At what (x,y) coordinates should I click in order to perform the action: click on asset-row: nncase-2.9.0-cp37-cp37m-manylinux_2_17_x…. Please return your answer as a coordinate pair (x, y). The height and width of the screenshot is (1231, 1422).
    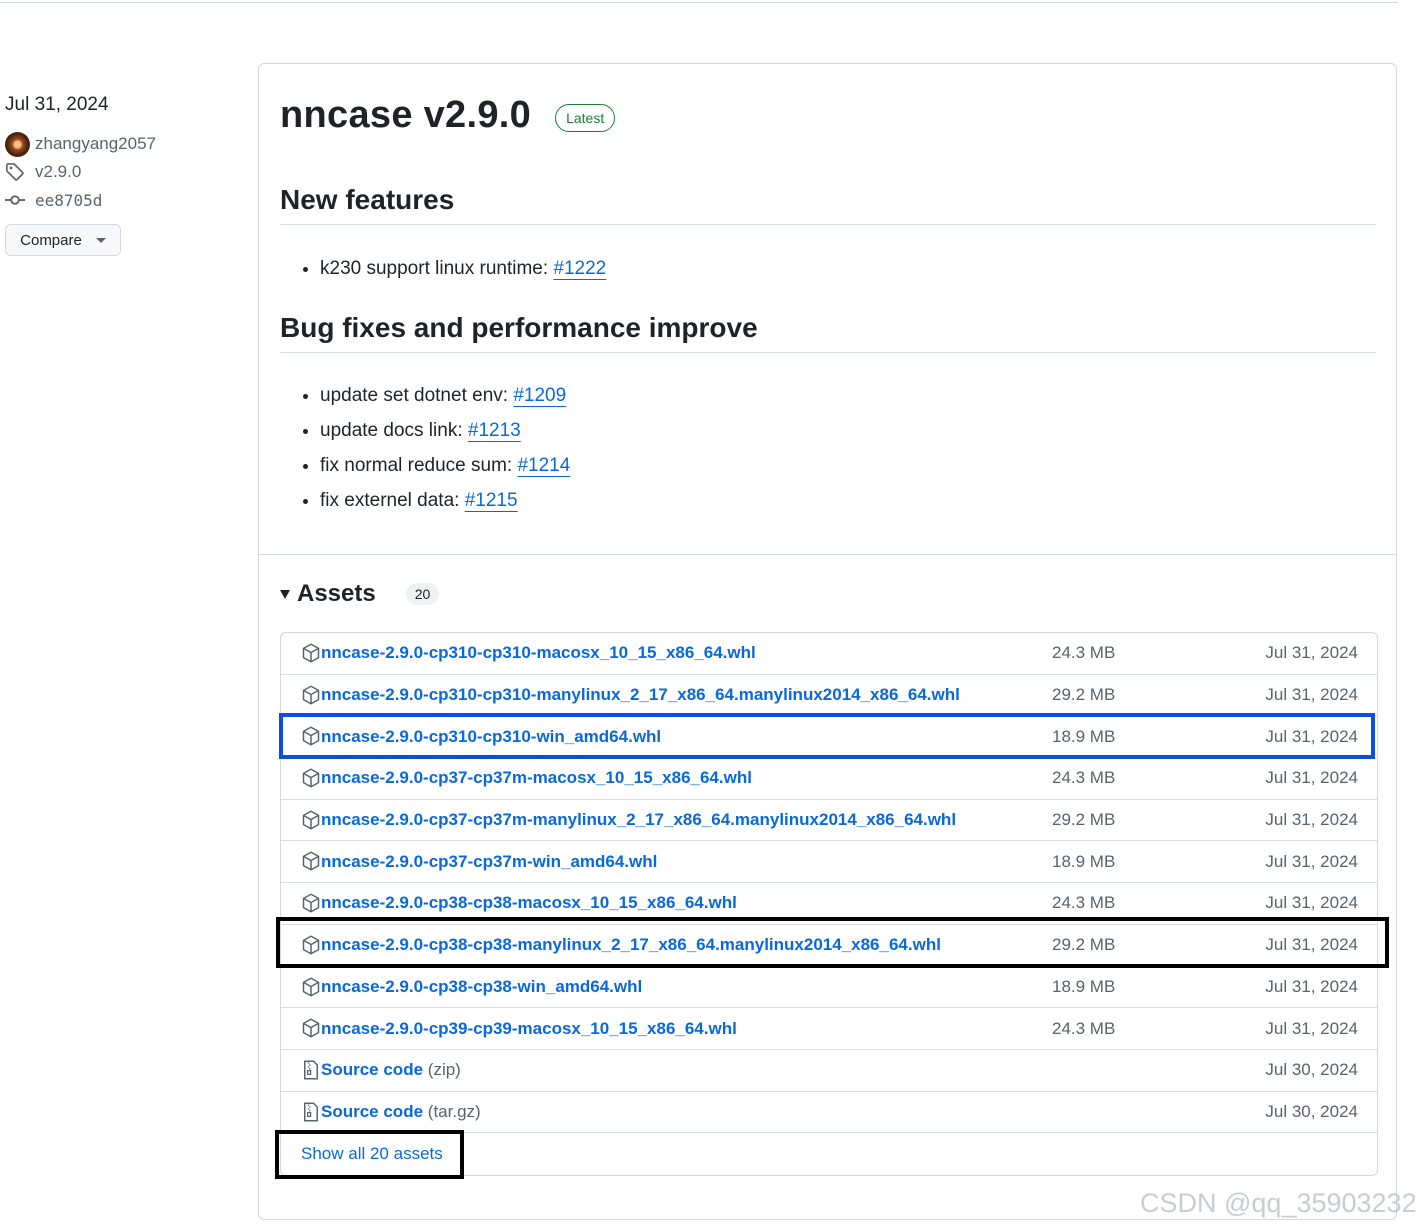
    Looking at the image, I should click on (829, 821).